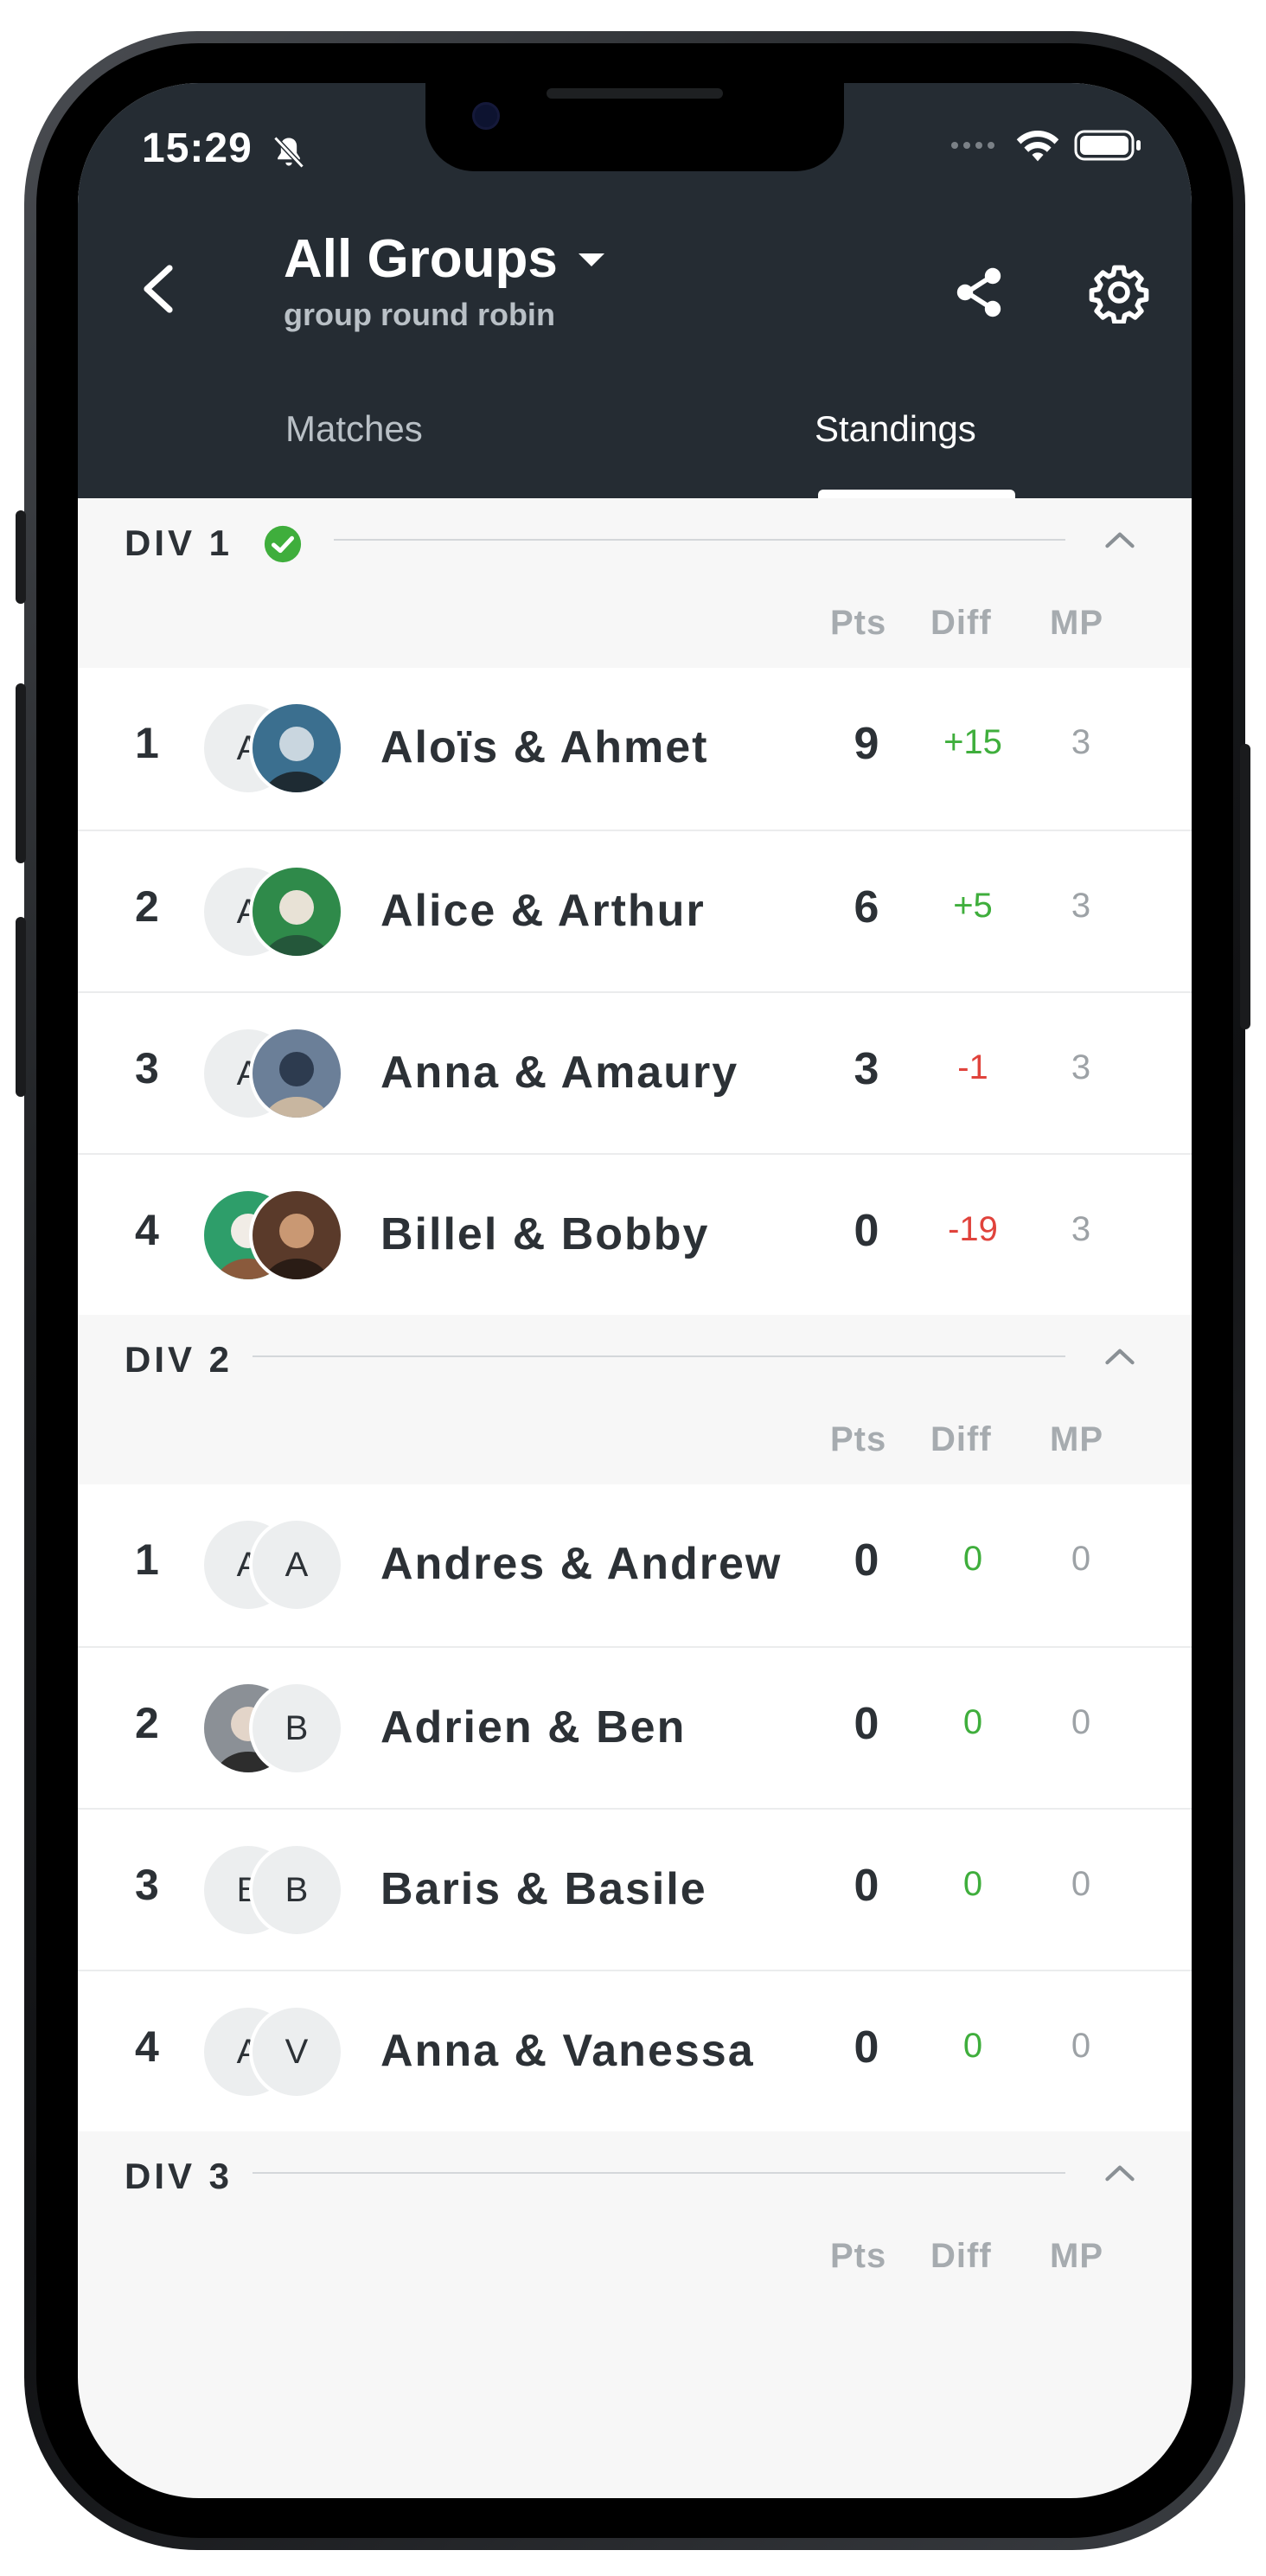  Describe the element at coordinates (197, 148) in the screenshot. I see `status-time: 15:29` at that location.